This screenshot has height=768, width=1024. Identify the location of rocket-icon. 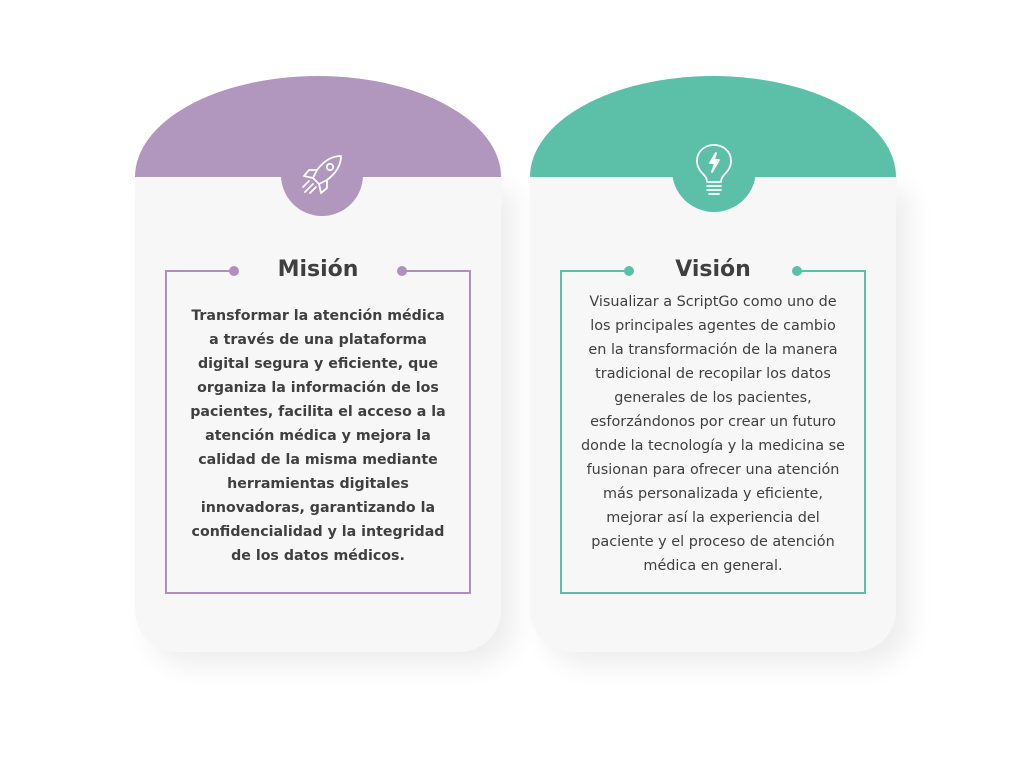
(322, 174).